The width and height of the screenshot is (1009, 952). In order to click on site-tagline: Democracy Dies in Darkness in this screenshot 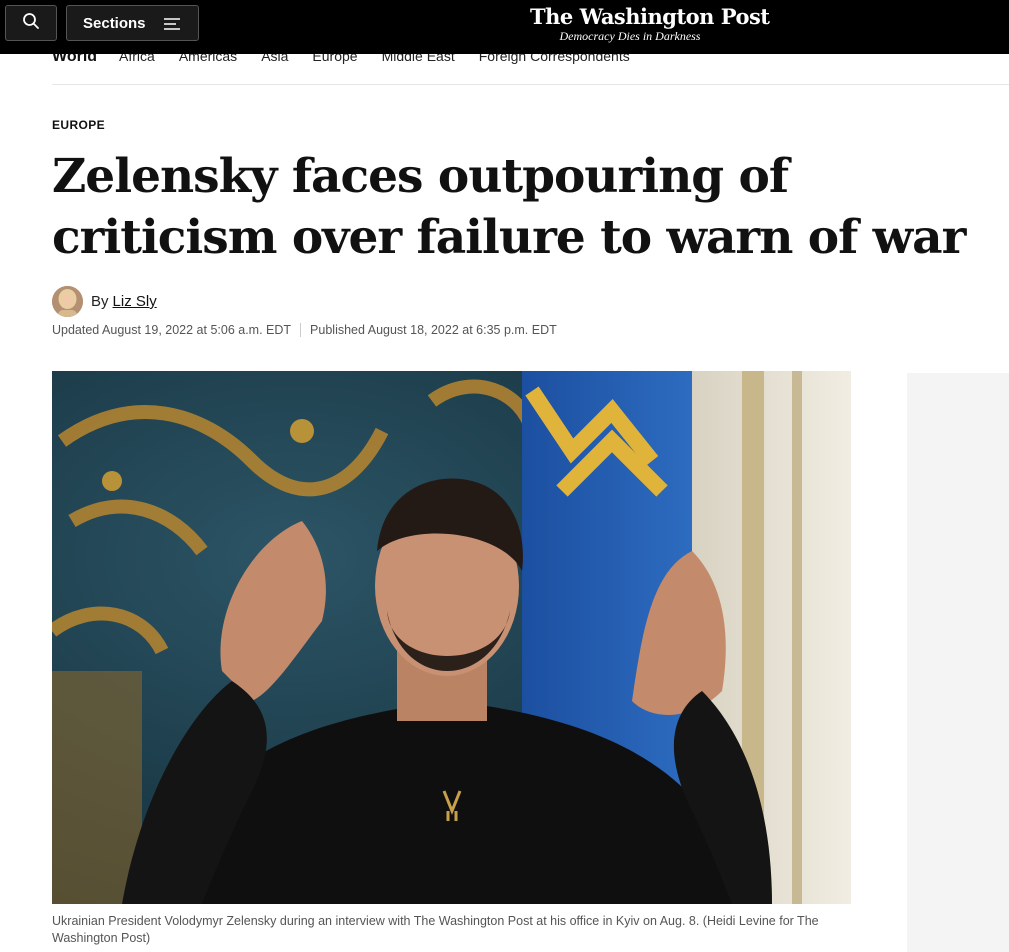, I will do `click(630, 36)`.